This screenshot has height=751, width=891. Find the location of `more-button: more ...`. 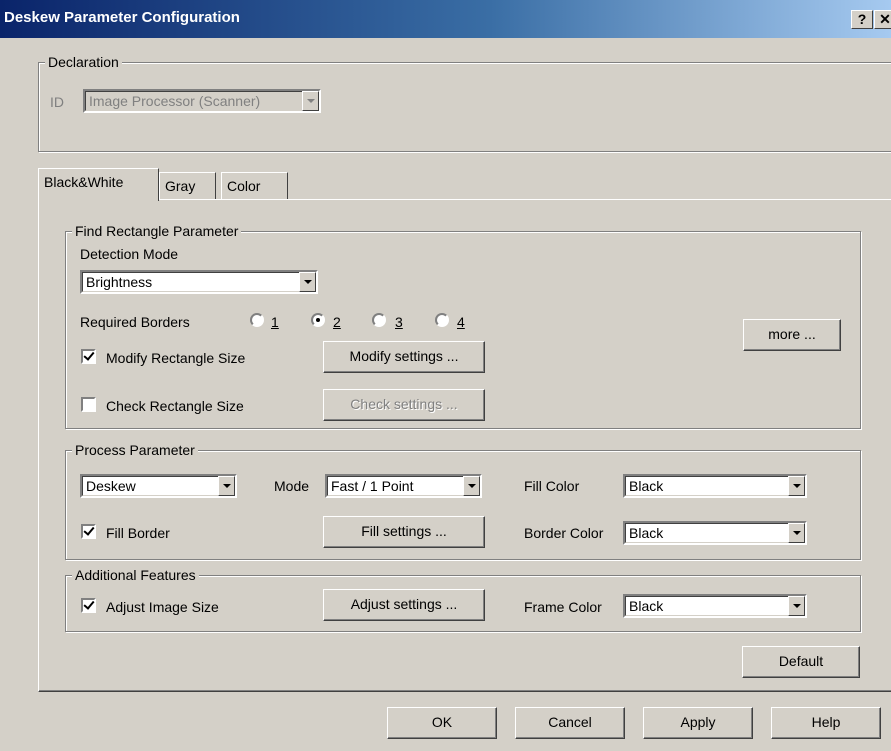

more-button: more ... is located at coordinates (792, 335).